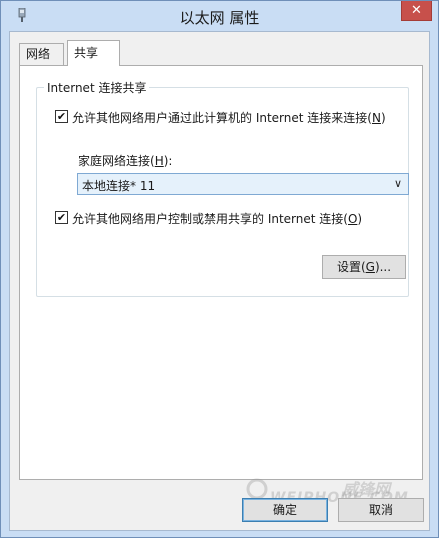  Describe the element at coordinates (38, 54) in the screenshot. I see `tab-network-label: 网络` at that location.